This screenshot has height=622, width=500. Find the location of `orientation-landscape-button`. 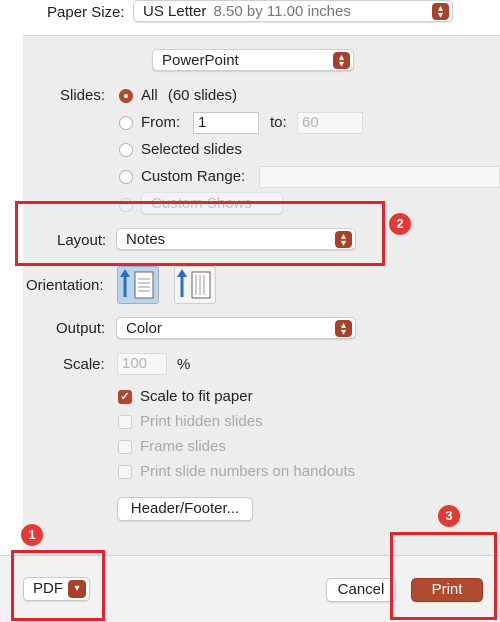

orientation-landscape-button is located at coordinates (195, 285).